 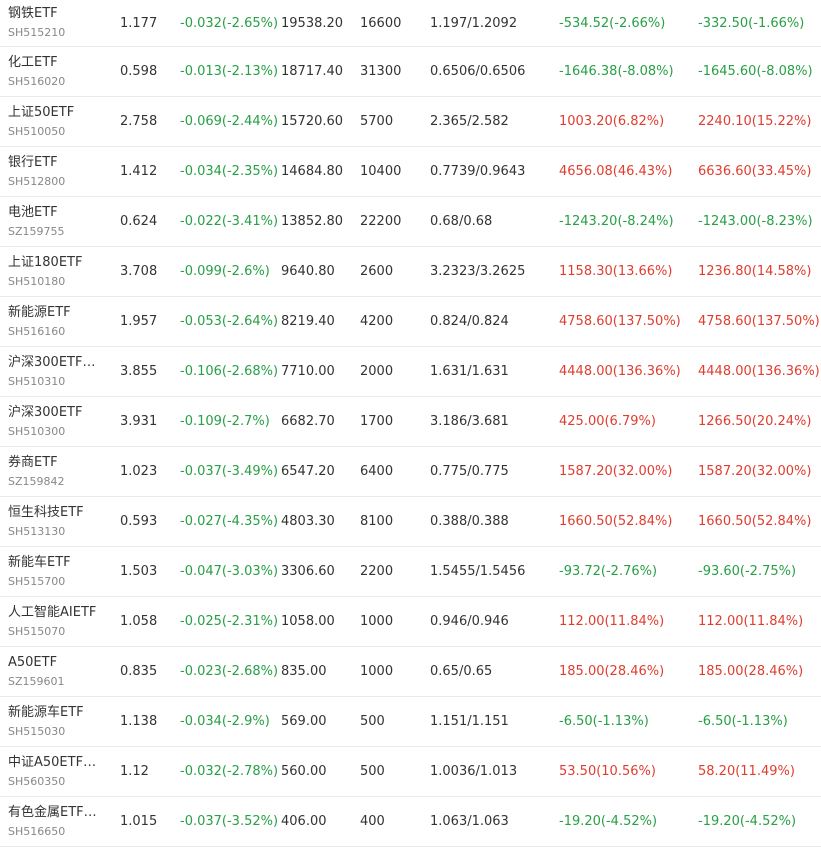 What do you see at coordinates (139, 71) in the screenshot?
I see `price-cell: 0.598` at bounding box center [139, 71].